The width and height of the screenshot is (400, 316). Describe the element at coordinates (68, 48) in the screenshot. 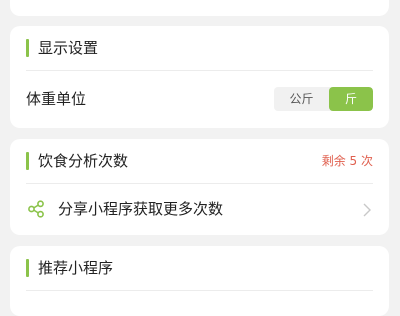

I see `display-settings-title: 显示设置` at that location.